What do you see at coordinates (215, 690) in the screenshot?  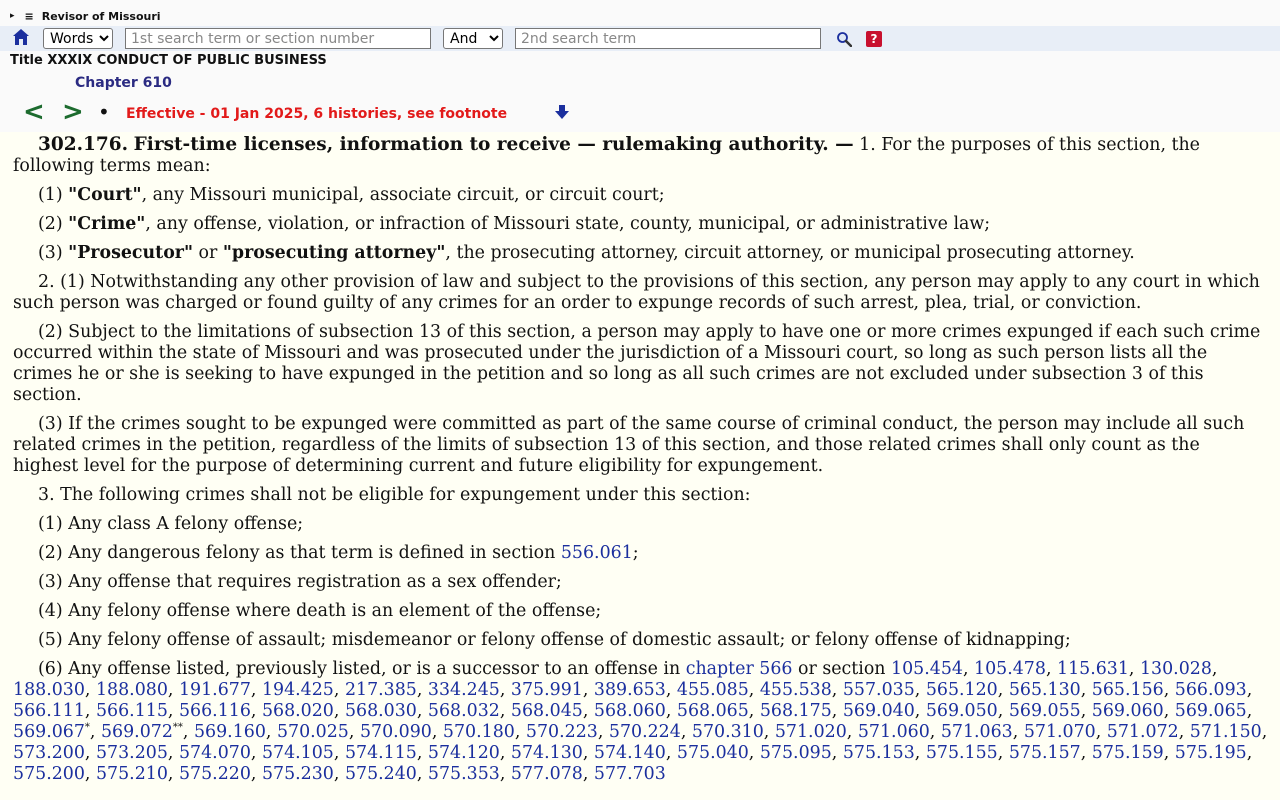 I see `section-link: 191.677` at bounding box center [215, 690].